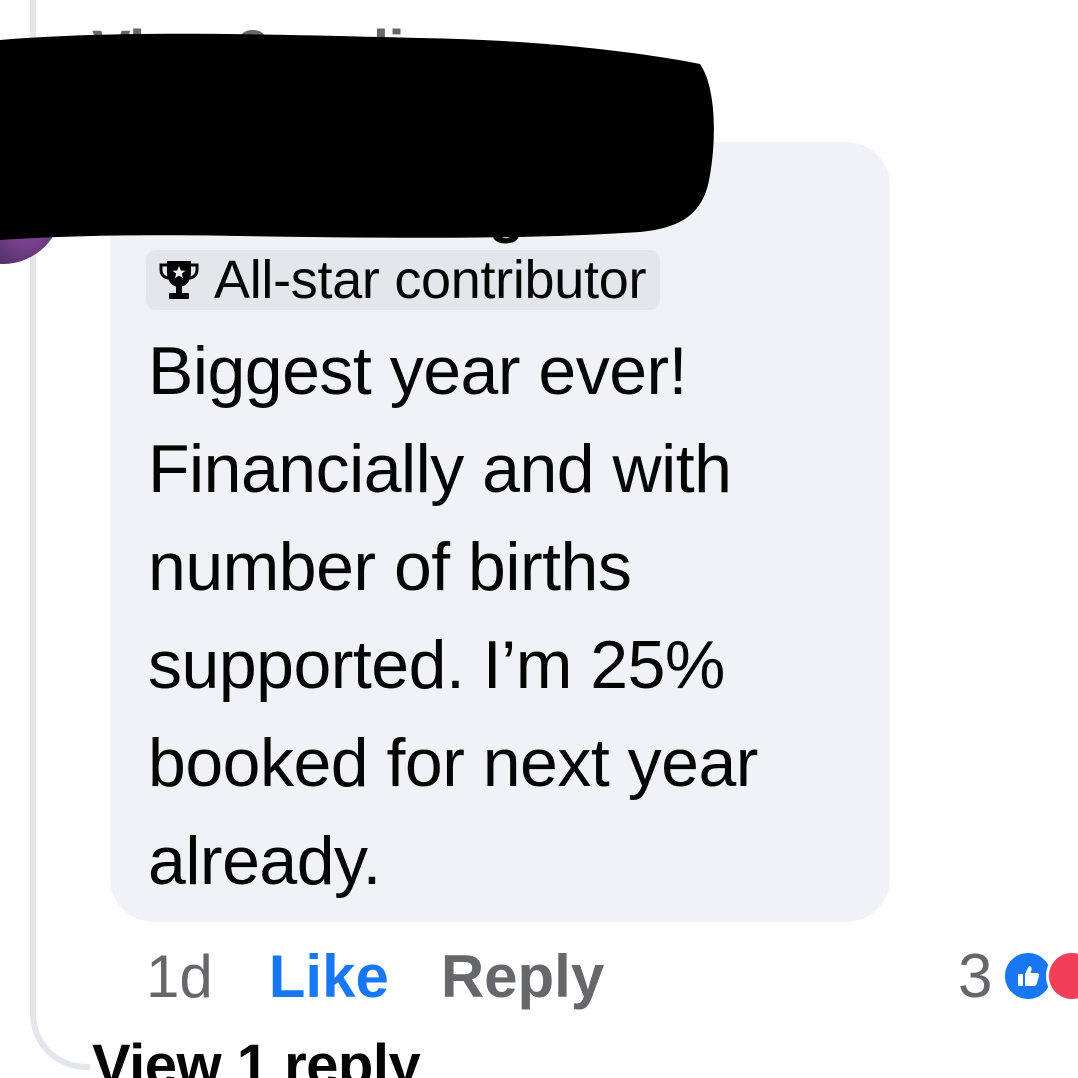  I want to click on comment-text-line: already., so click(264, 861).